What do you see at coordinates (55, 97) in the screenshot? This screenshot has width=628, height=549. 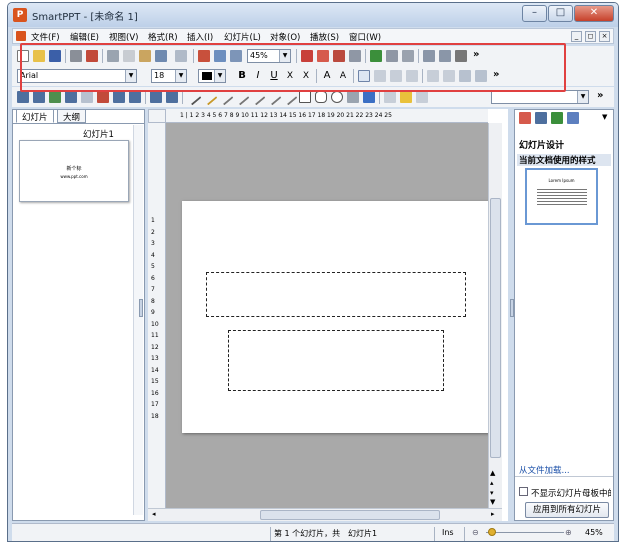 I see `layout-3-icon` at bounding box center [55, 97].